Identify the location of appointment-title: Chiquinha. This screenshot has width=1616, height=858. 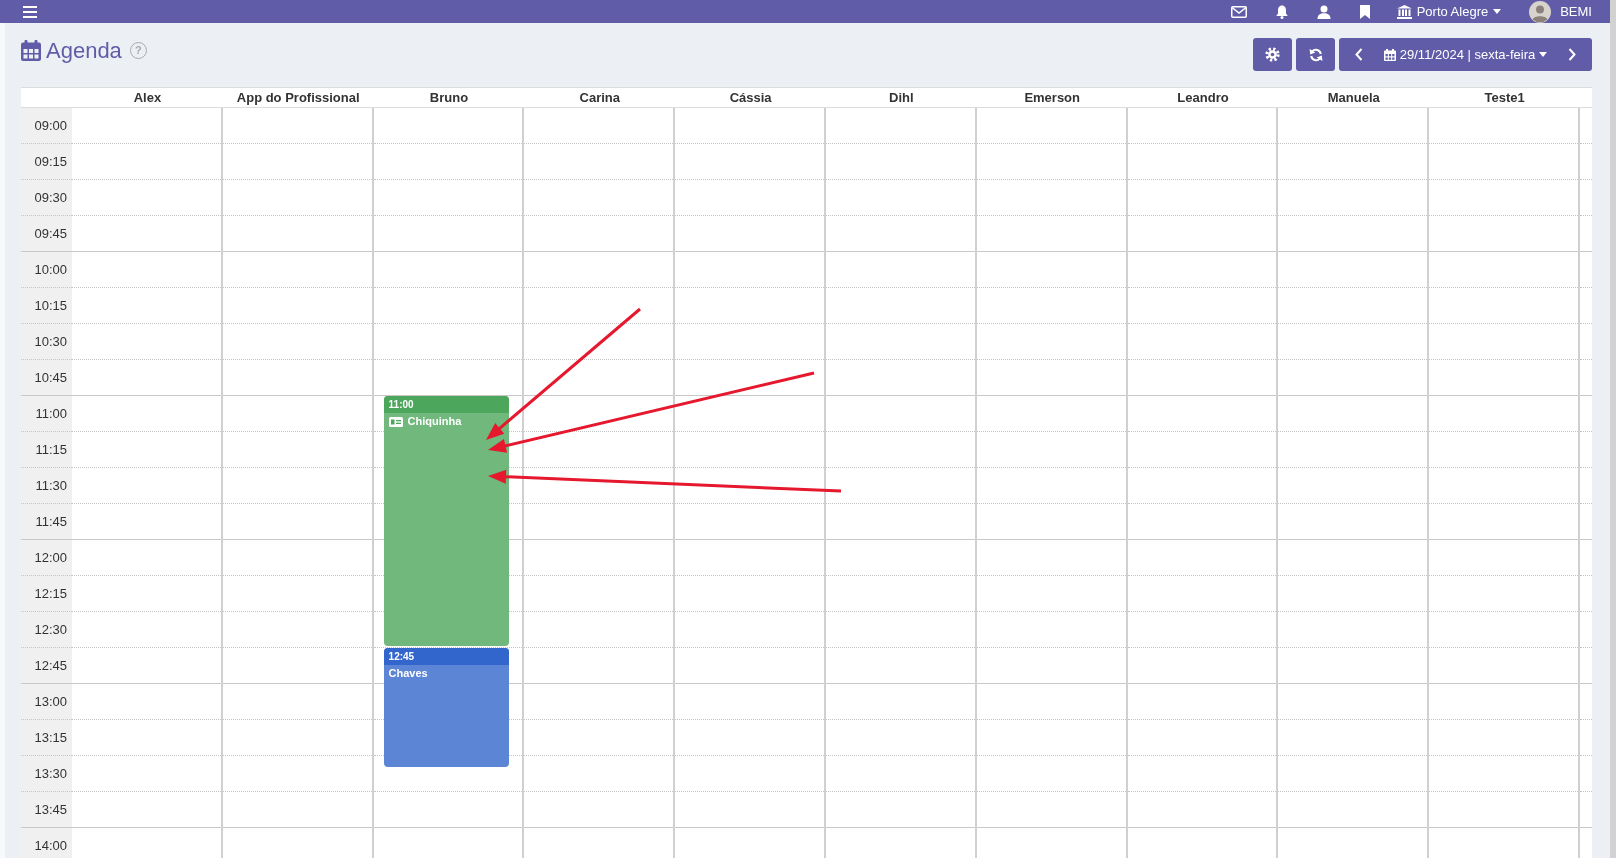
(434, 421).